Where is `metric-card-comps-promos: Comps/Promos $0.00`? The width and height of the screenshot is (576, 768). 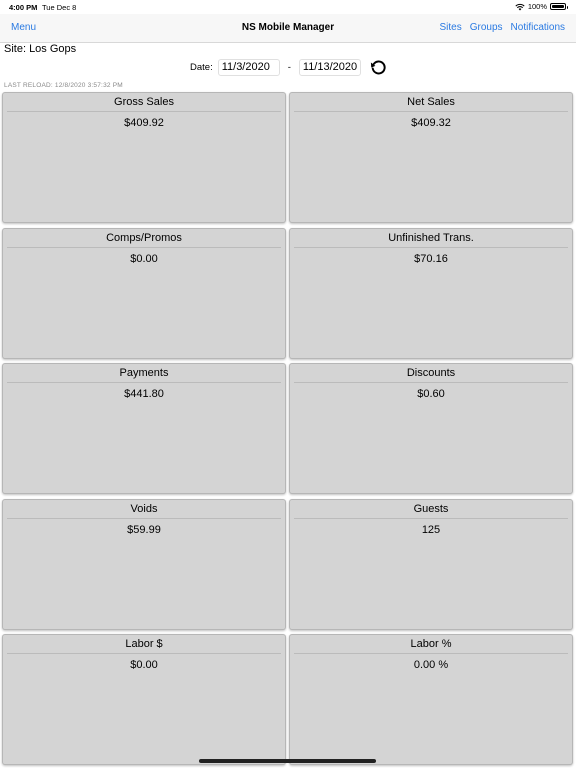
metric-card-comps-promos: Comps/Promos $0.00 is located at coordinates (144, 293).